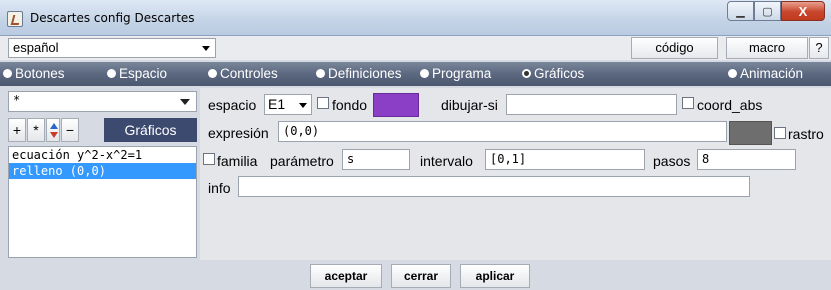 This screenshot has width=831, height=290. What do you see at coordinates (102, 101) in the screenshot?
I see `filter-combo: *` at bounding box center [102, 101].